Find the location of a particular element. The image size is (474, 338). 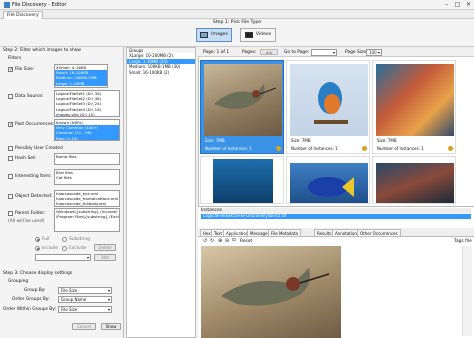

list-item: Cat files is located at coordinates (87, 177).